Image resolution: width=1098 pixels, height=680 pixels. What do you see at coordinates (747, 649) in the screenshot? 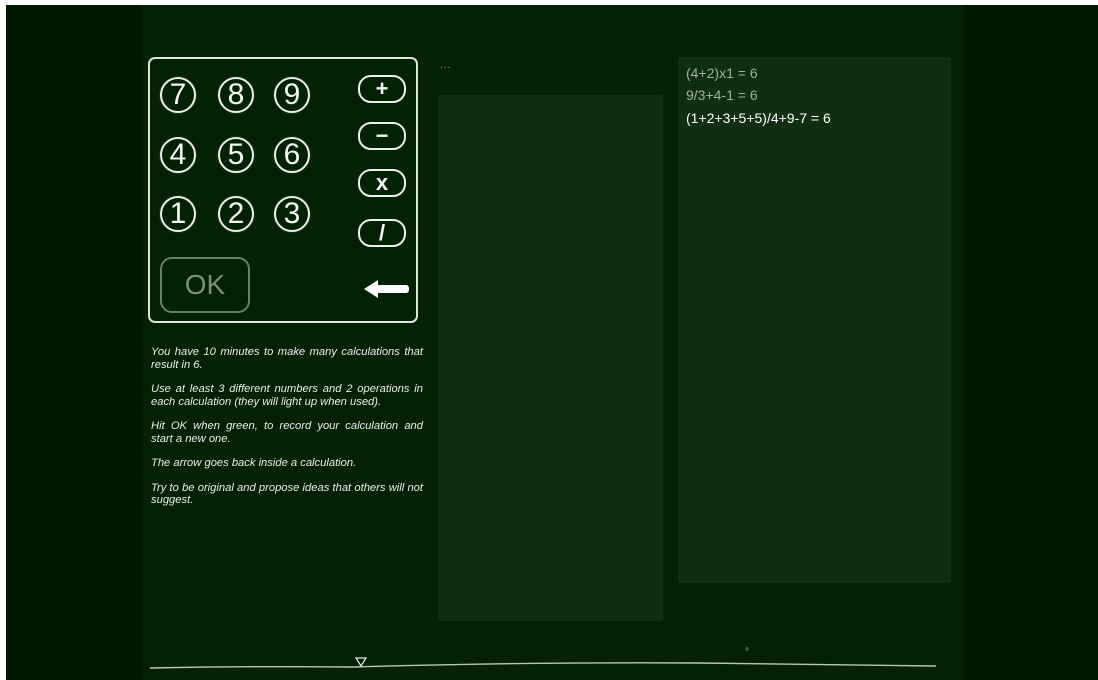
I see `status-dot` at bounding box center [747, 649].